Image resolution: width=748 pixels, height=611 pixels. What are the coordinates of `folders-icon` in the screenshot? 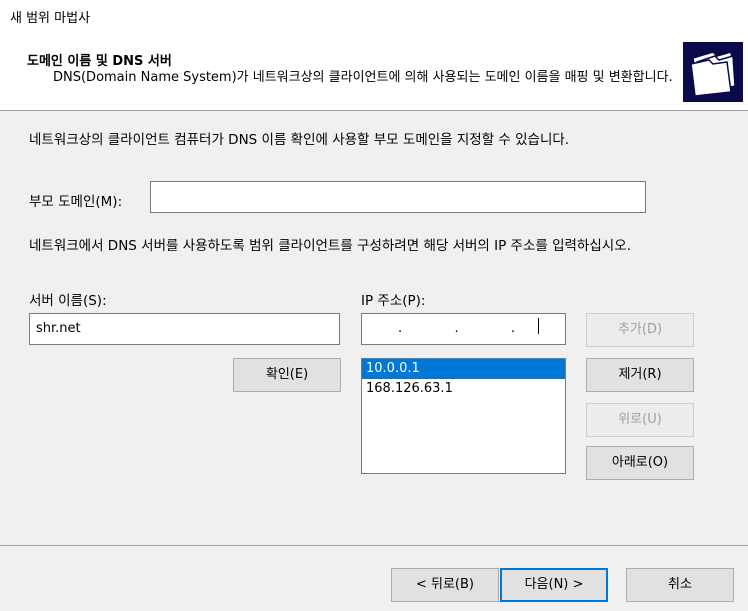 It's located at (713, 72).